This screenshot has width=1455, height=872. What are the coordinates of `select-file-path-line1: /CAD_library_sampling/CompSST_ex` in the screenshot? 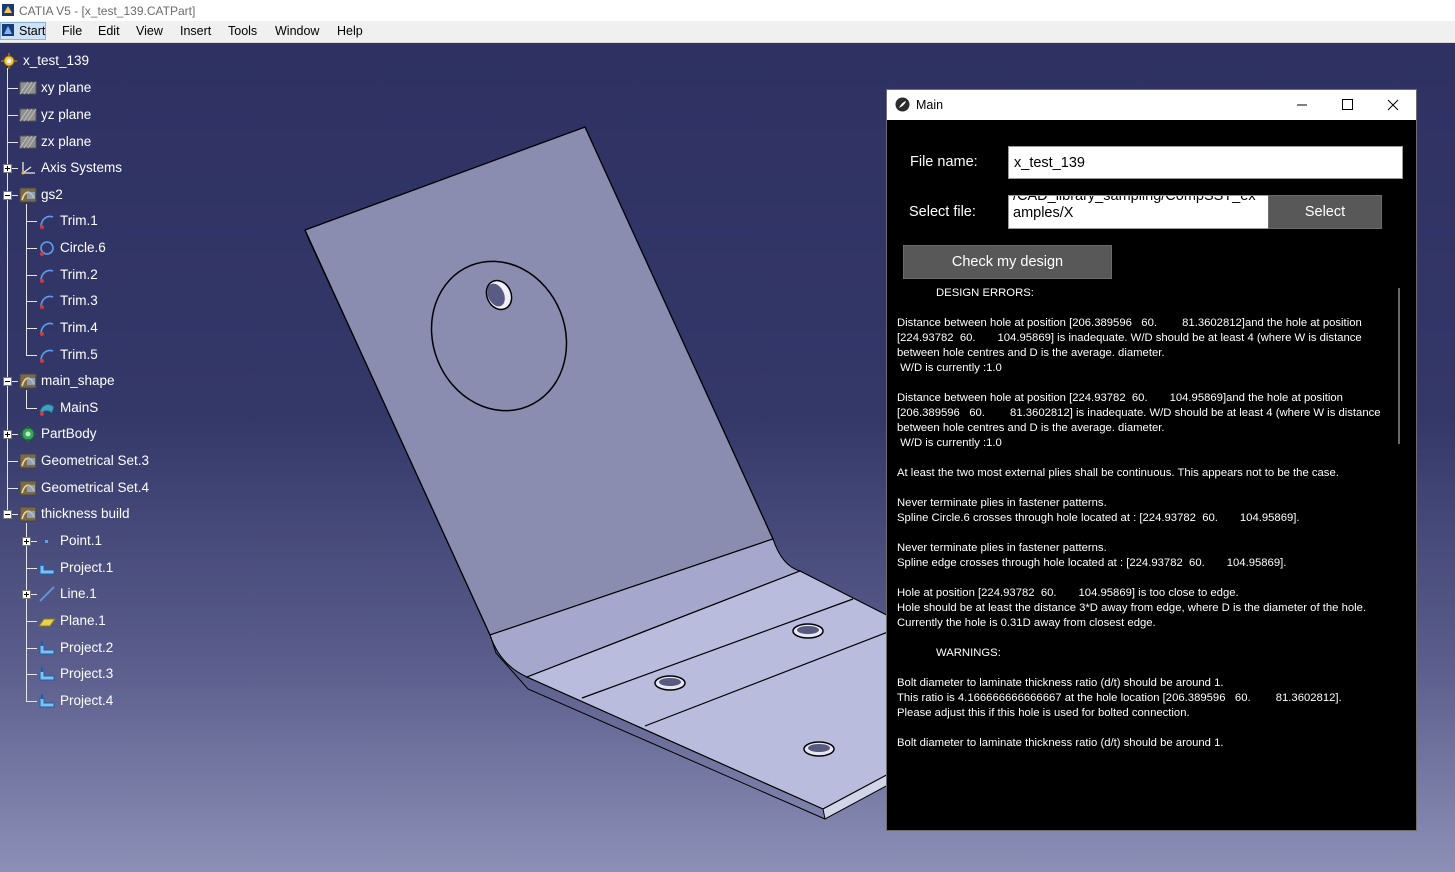 It's located at (1134, 199).